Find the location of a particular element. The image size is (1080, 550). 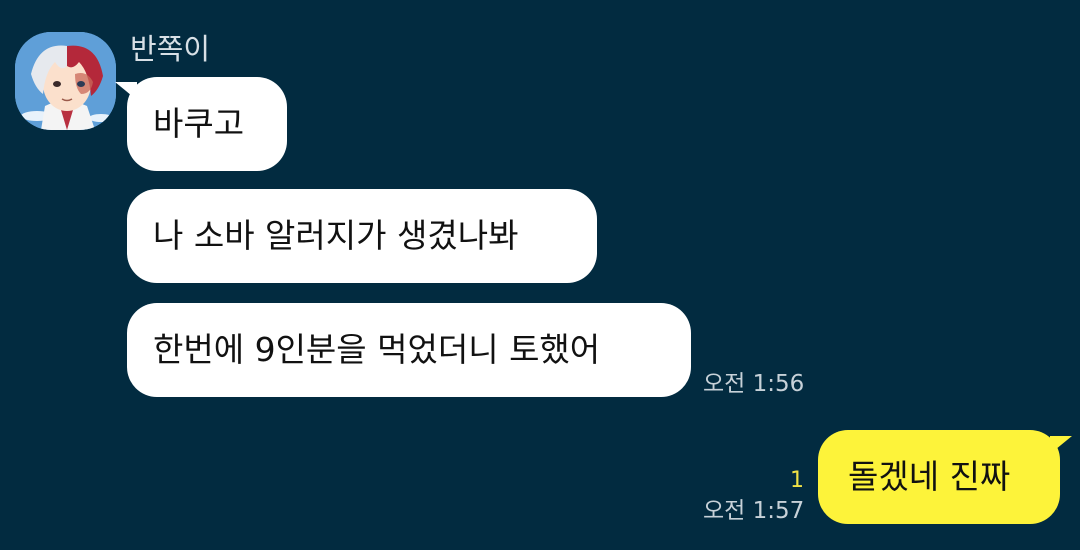

outgoing-message-bubble: 돌겠네 진짜 is located at coordinates (939, 477).